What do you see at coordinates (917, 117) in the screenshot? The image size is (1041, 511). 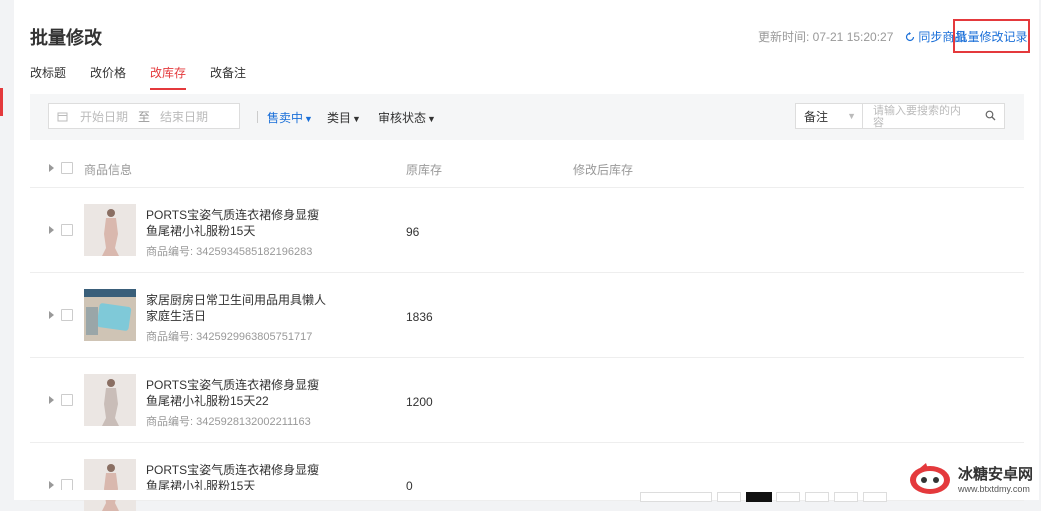 I see `search-placeholder: 请输入要搜索的内容` at bounding box center [917, 117].